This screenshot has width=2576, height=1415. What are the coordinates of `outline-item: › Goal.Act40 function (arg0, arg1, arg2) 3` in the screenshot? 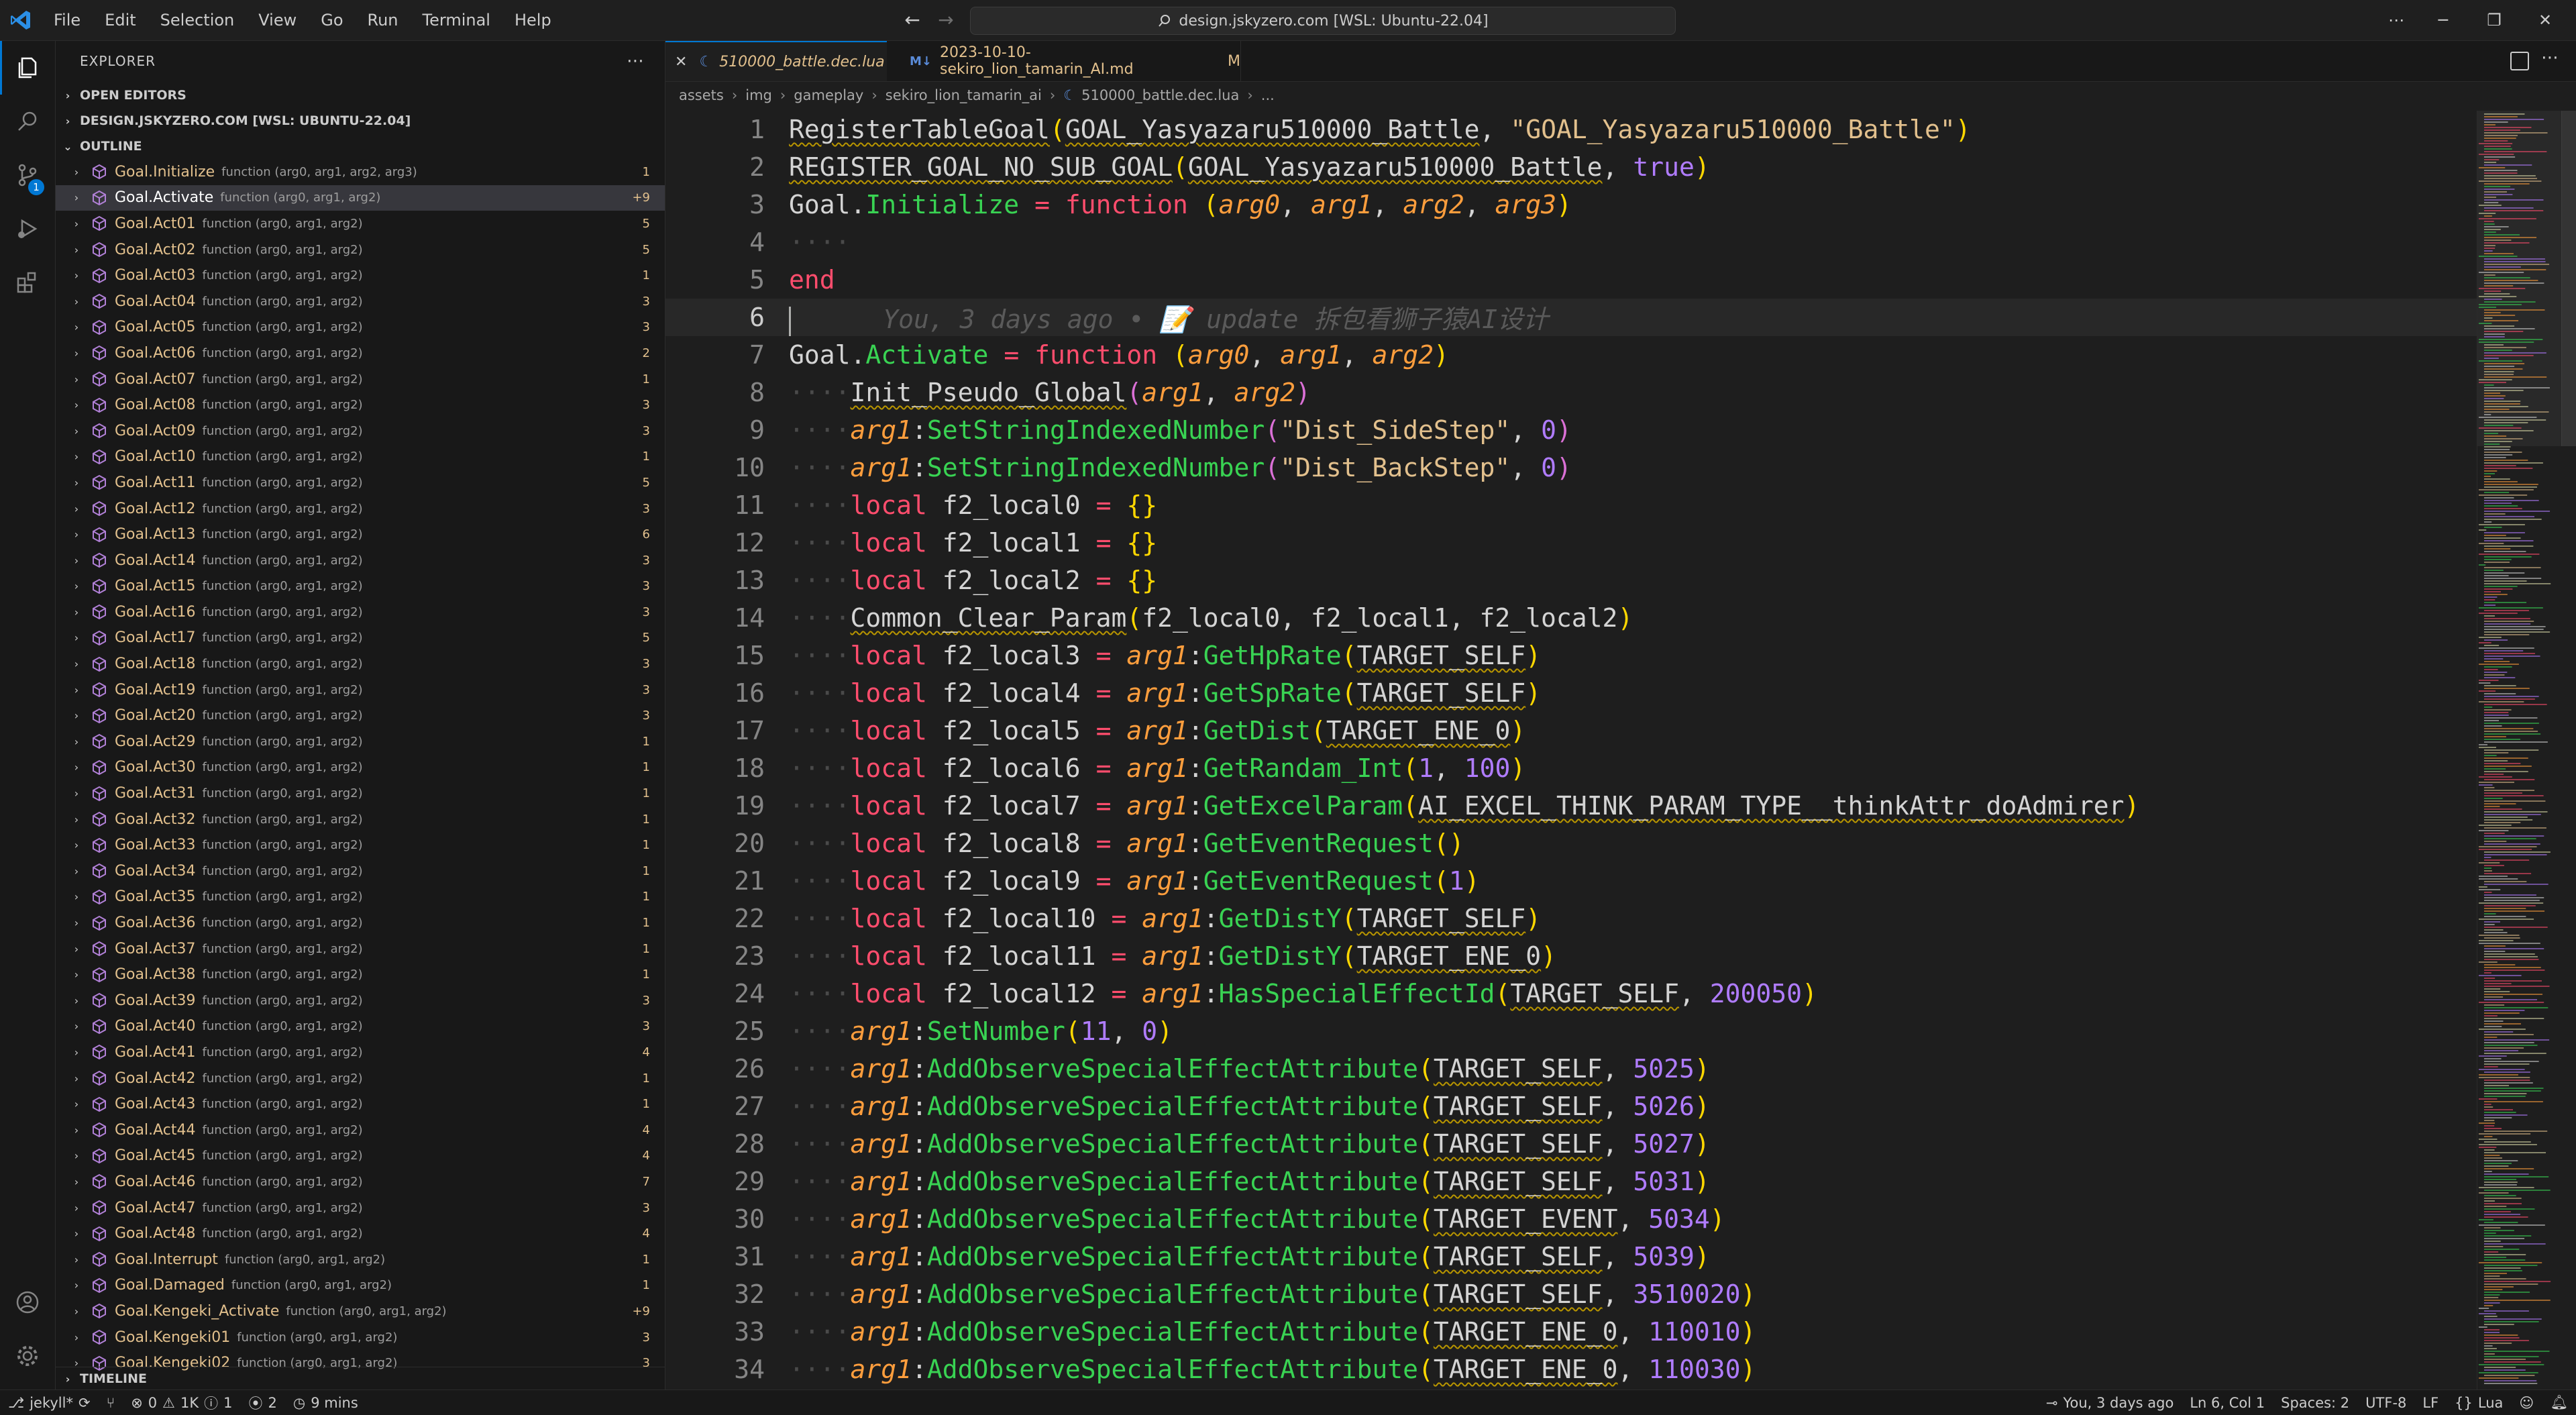 It's located at (360, 1027).